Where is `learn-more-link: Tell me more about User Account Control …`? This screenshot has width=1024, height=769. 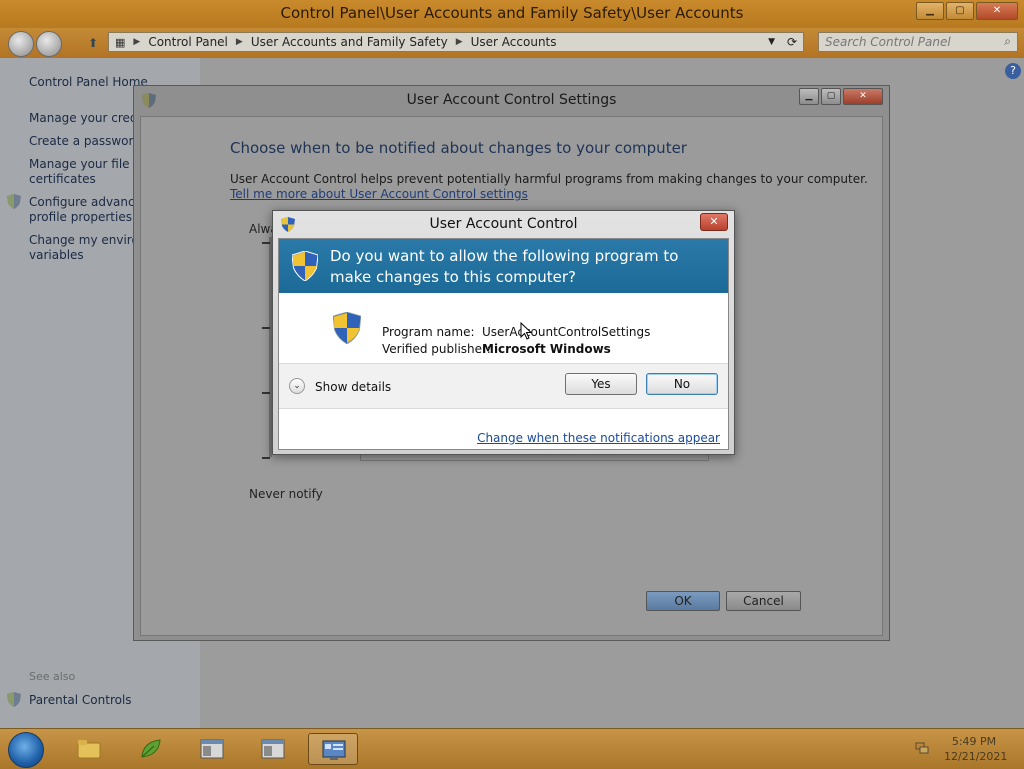
learn-more-link: Tell me more about User Account Control … is located at coordinates (379, 194).